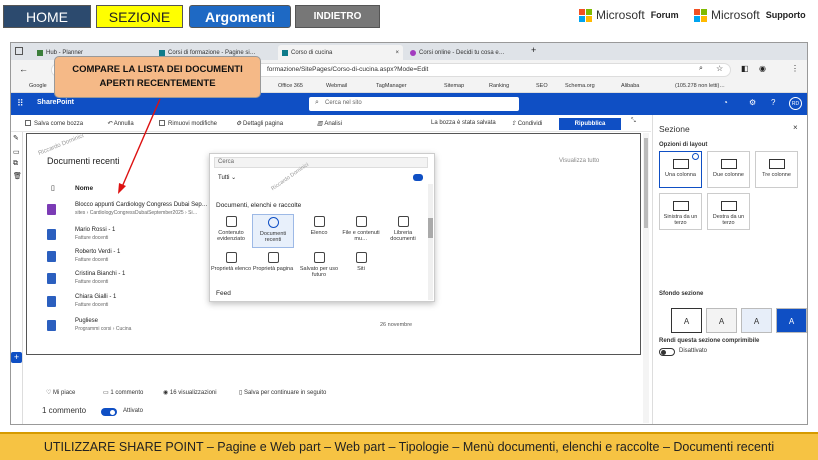  I want to click on annotation-arrow, so click(139, 146).